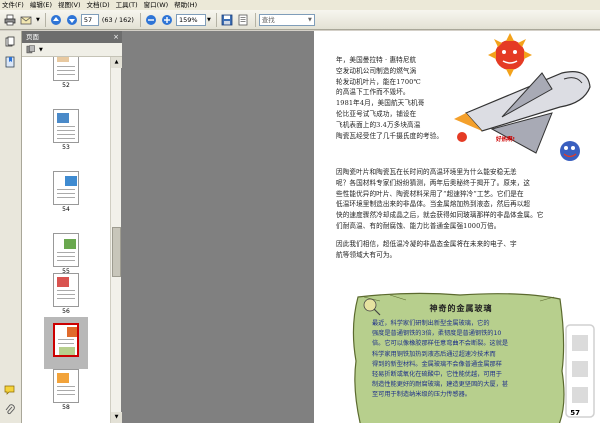 This screenshot has height=423, width=600. Describe the element at coordinates (268, 19) in the screenshot. I see `search-placeholder: 查找` at that location.